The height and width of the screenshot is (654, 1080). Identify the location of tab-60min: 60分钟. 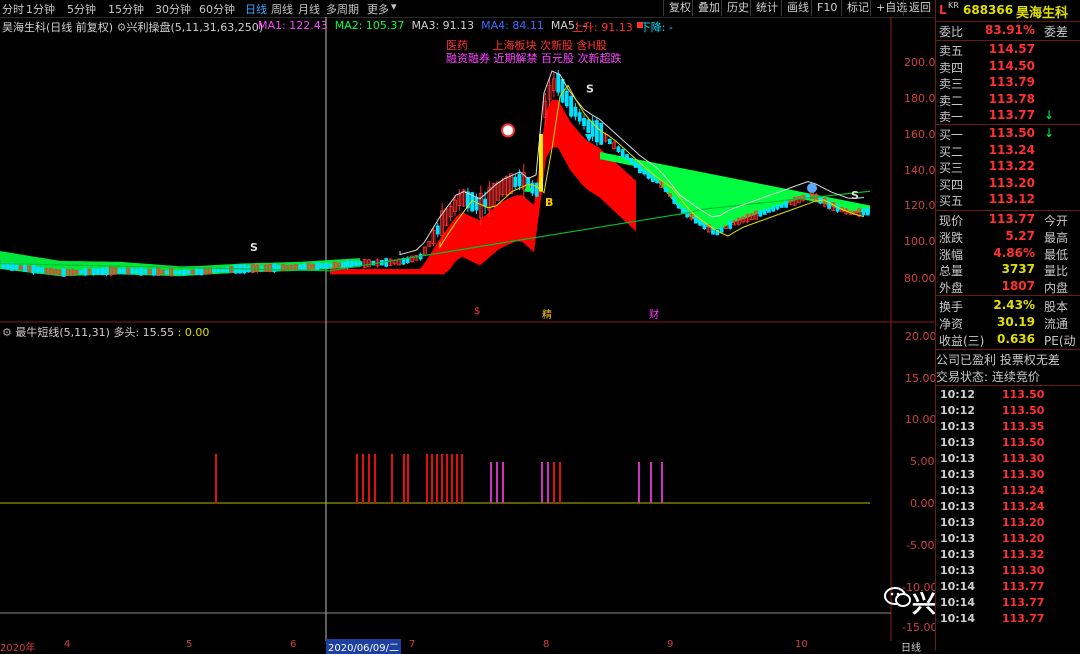
(217, 9).